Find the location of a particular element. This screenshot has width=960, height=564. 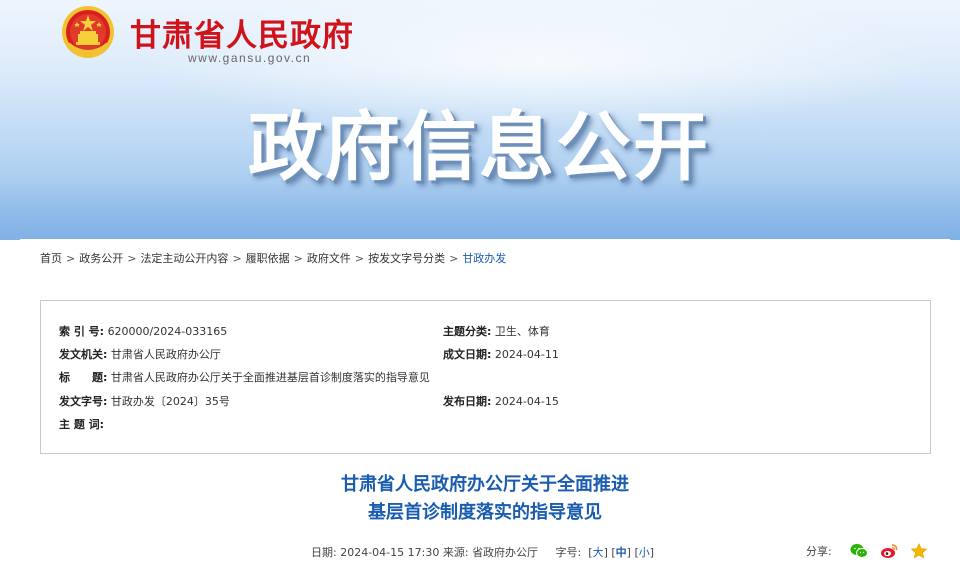

info-issuer-row: 发文机关: 甘肃省人民政府办公厅 is located at coordinates (140, 354).